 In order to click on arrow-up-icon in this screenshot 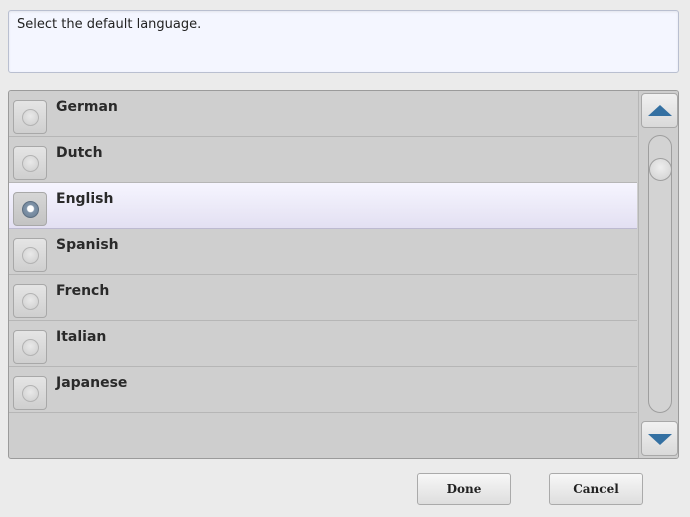, I will do `click(660, 110)`.